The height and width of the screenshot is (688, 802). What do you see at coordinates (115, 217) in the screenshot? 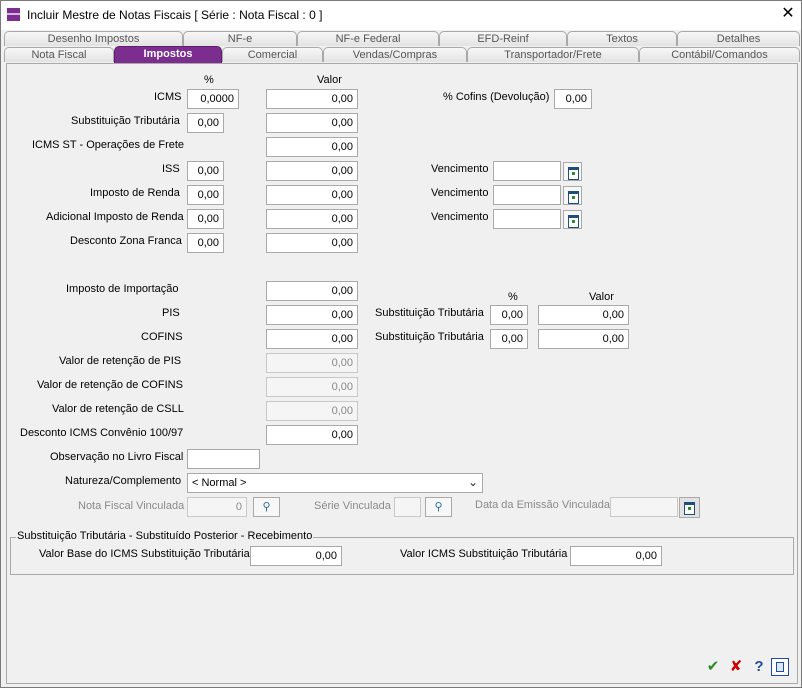
I see `adic-ir-label: Adicional Imposto de Renda` at bounding box center [115, 217].